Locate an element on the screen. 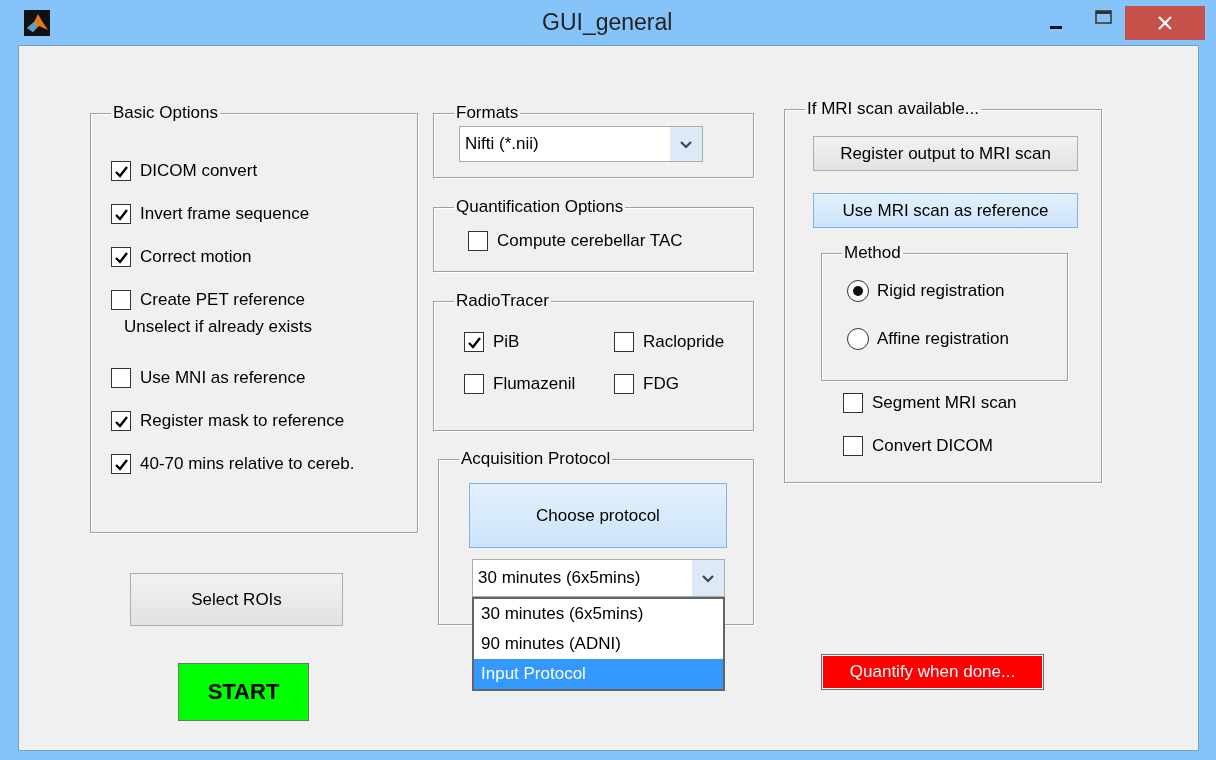 This screenshot has height=760, width=1216. checkbox-label: Correct motion is located at coordinates (196, 257).